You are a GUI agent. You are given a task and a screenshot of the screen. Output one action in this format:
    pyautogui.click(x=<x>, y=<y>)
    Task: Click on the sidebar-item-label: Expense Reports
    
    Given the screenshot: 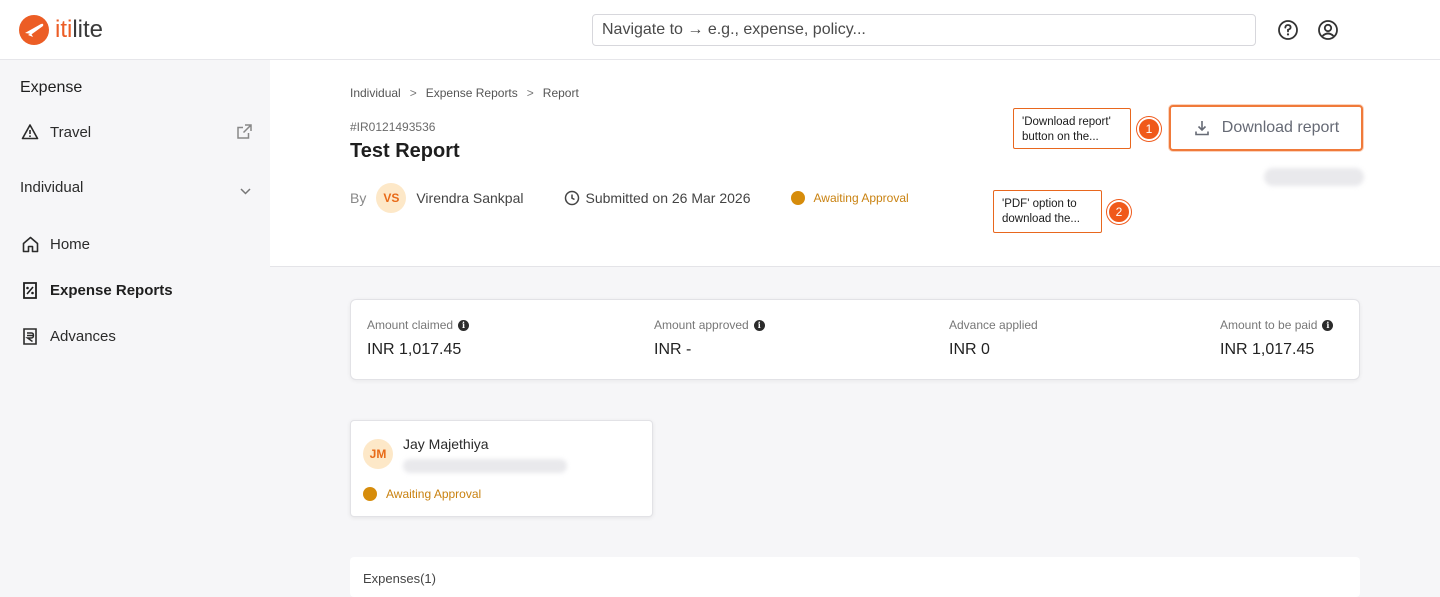 What is the action you would take?
    pyautogui.click(x=111, y=290)
    